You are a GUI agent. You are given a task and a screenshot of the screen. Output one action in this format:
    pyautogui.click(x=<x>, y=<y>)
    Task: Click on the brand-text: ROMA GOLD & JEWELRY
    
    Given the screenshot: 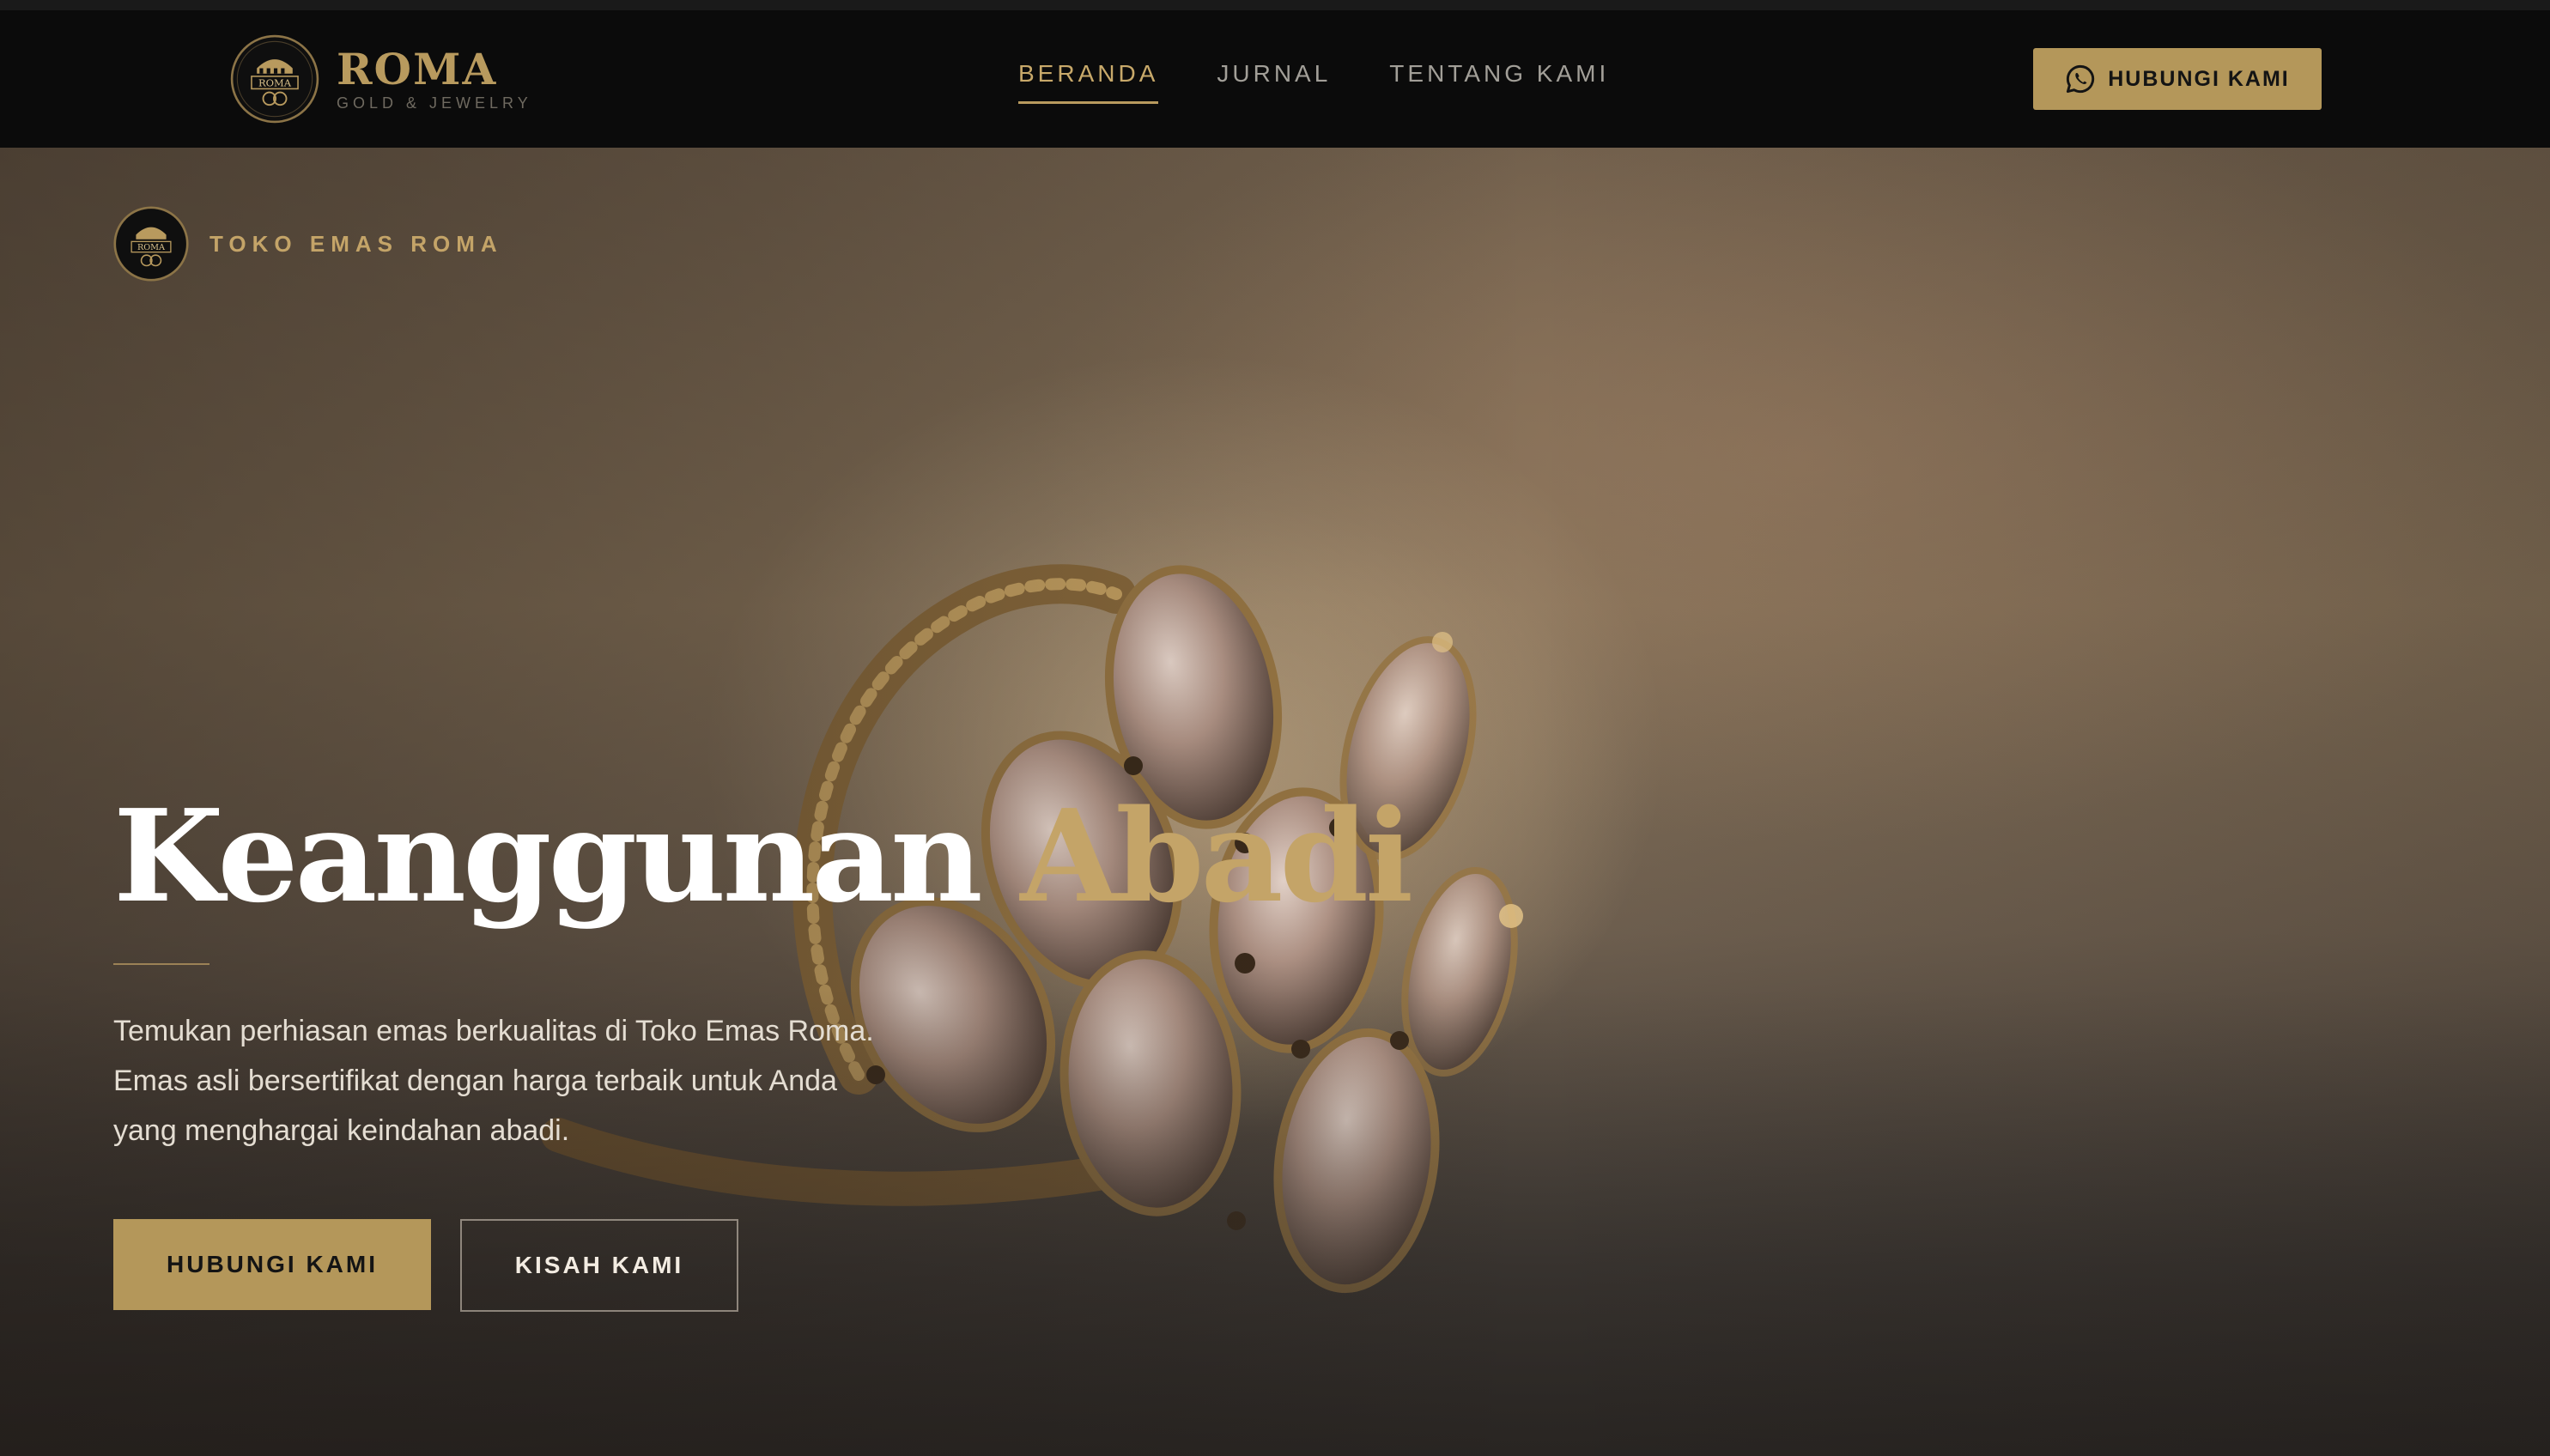 What is the action you would take?
    pyautogui.click(x=435, y=79)
    